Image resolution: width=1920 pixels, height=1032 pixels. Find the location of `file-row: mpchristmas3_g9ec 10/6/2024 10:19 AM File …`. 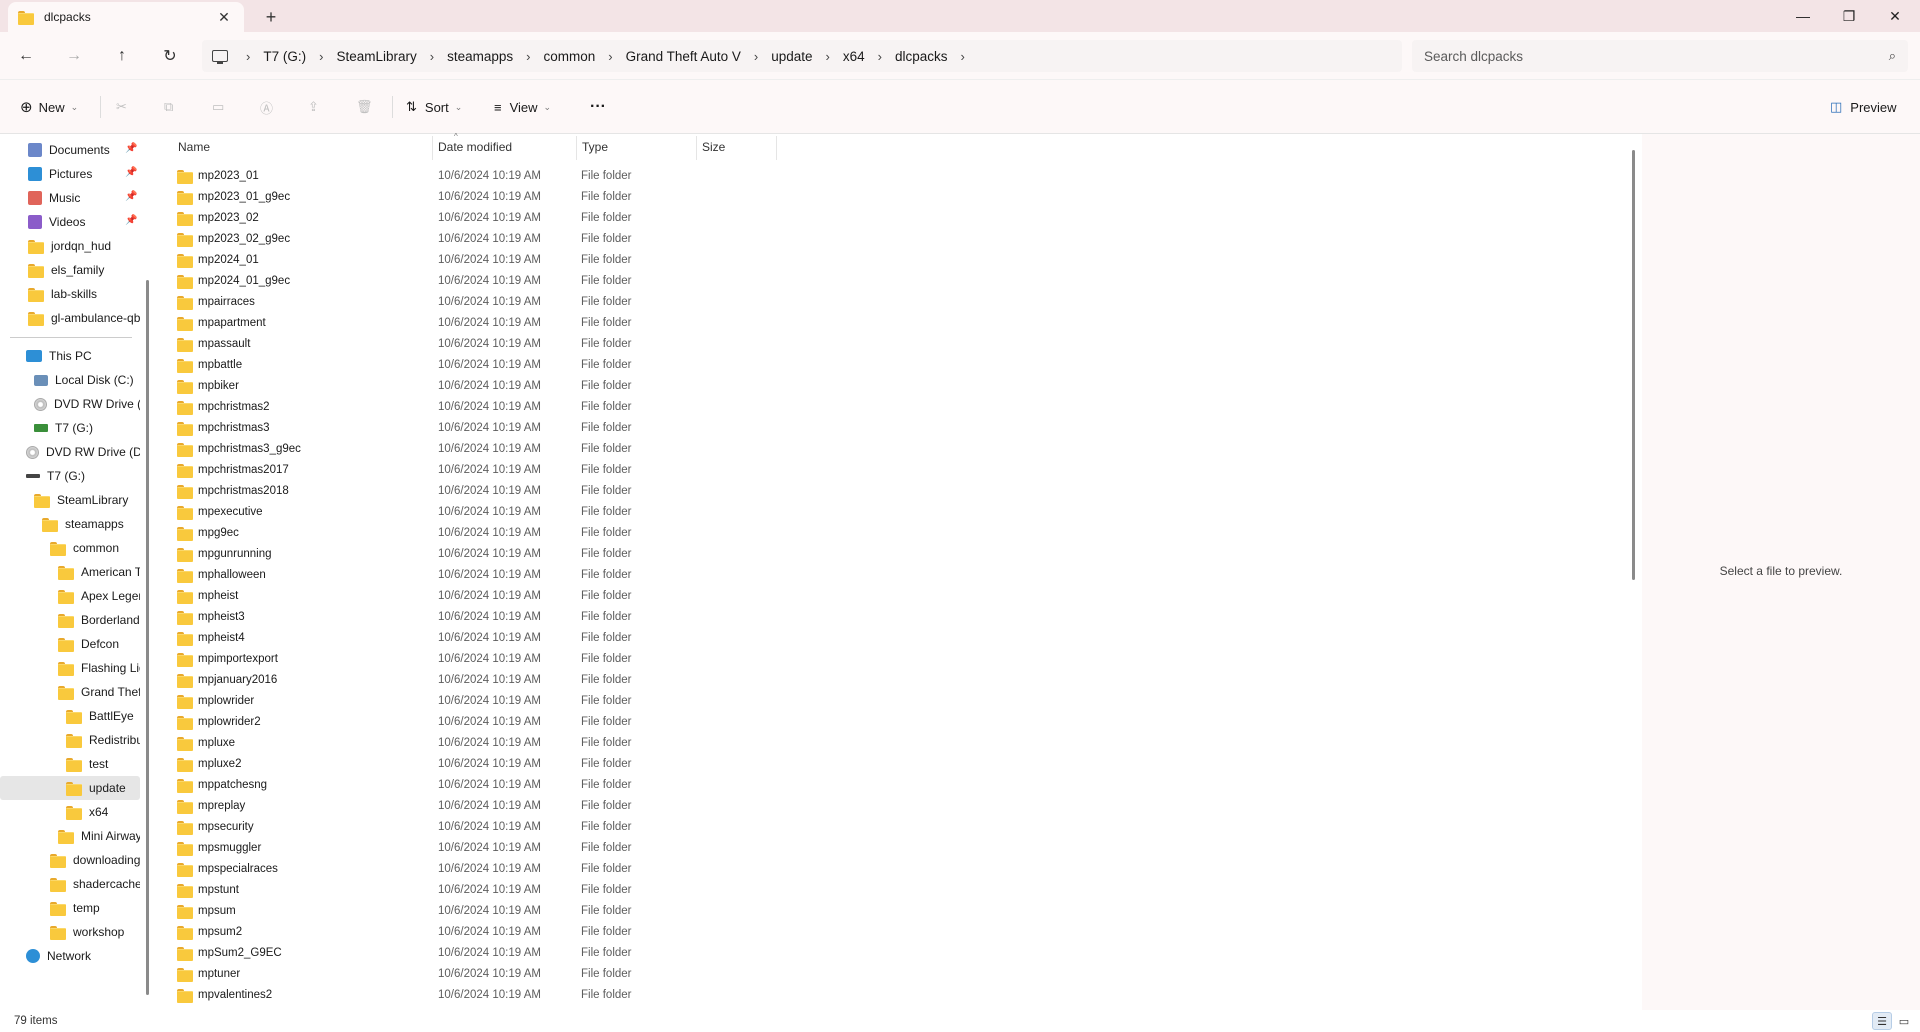

file-row: mpchristmas3_g9ec 10/6/2024 10:19 AM File … is located at coordinates (470, 449).